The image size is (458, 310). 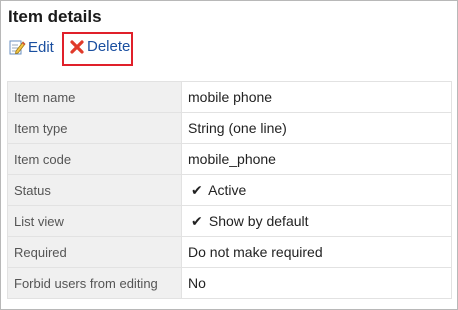 I want to click on delete-link: Delete, so click(x=99, y=46).